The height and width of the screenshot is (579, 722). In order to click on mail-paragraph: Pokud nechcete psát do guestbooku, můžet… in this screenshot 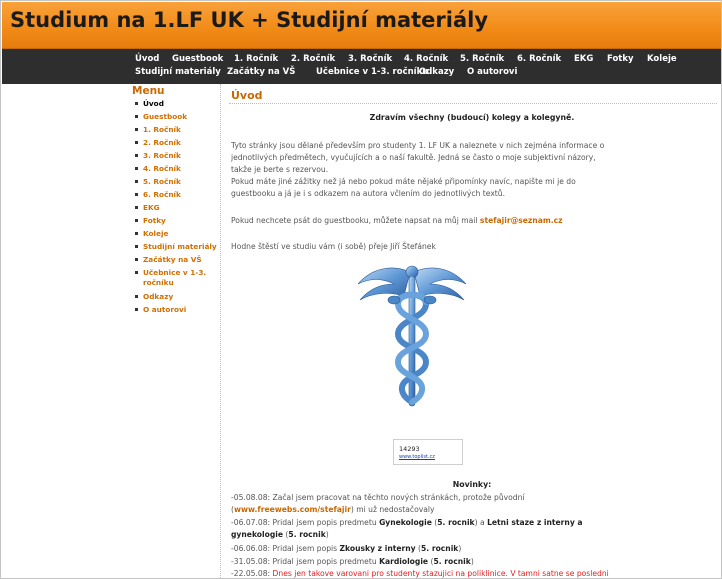, I will do `click(397, 220)`.